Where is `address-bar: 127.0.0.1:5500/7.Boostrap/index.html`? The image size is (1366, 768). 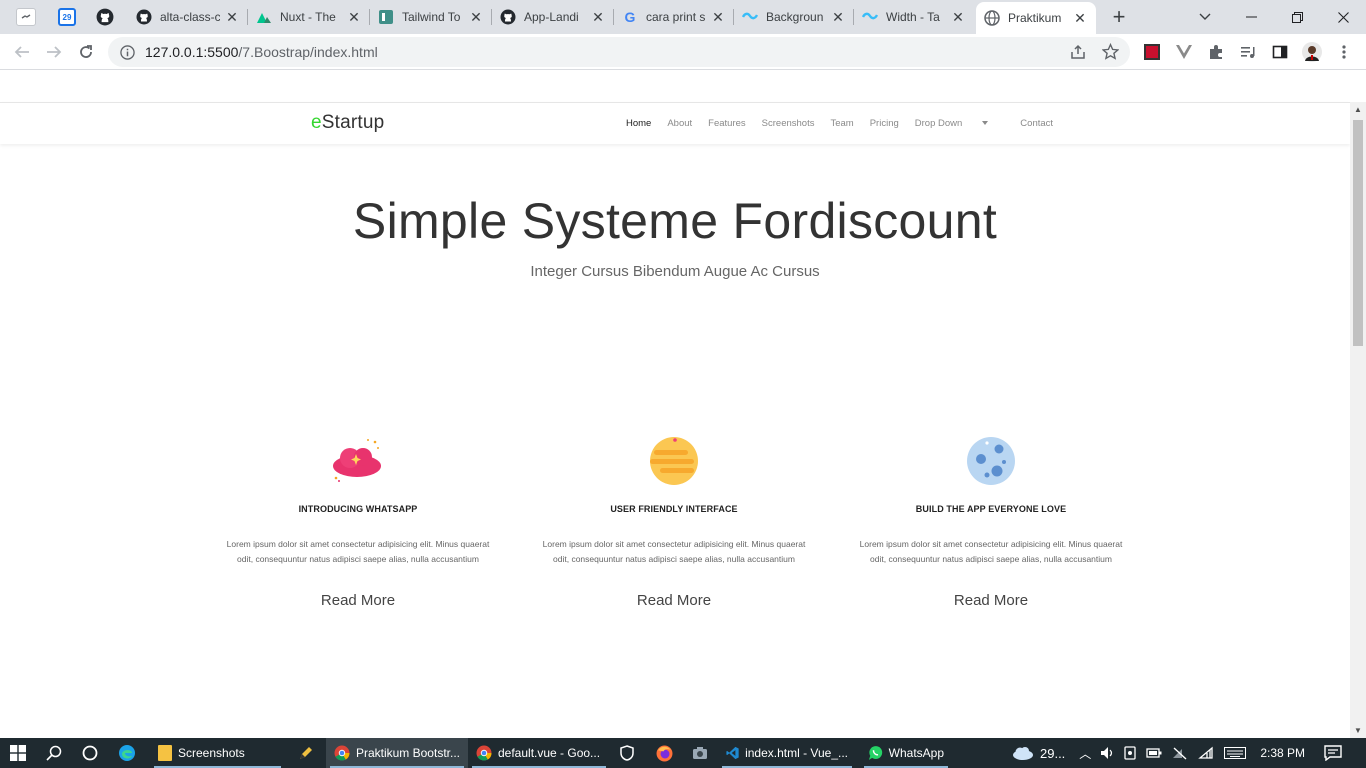
address-bar: 127.0.0.1:5500/7.Boostrap/index.html is located at coordinates (619, 52).